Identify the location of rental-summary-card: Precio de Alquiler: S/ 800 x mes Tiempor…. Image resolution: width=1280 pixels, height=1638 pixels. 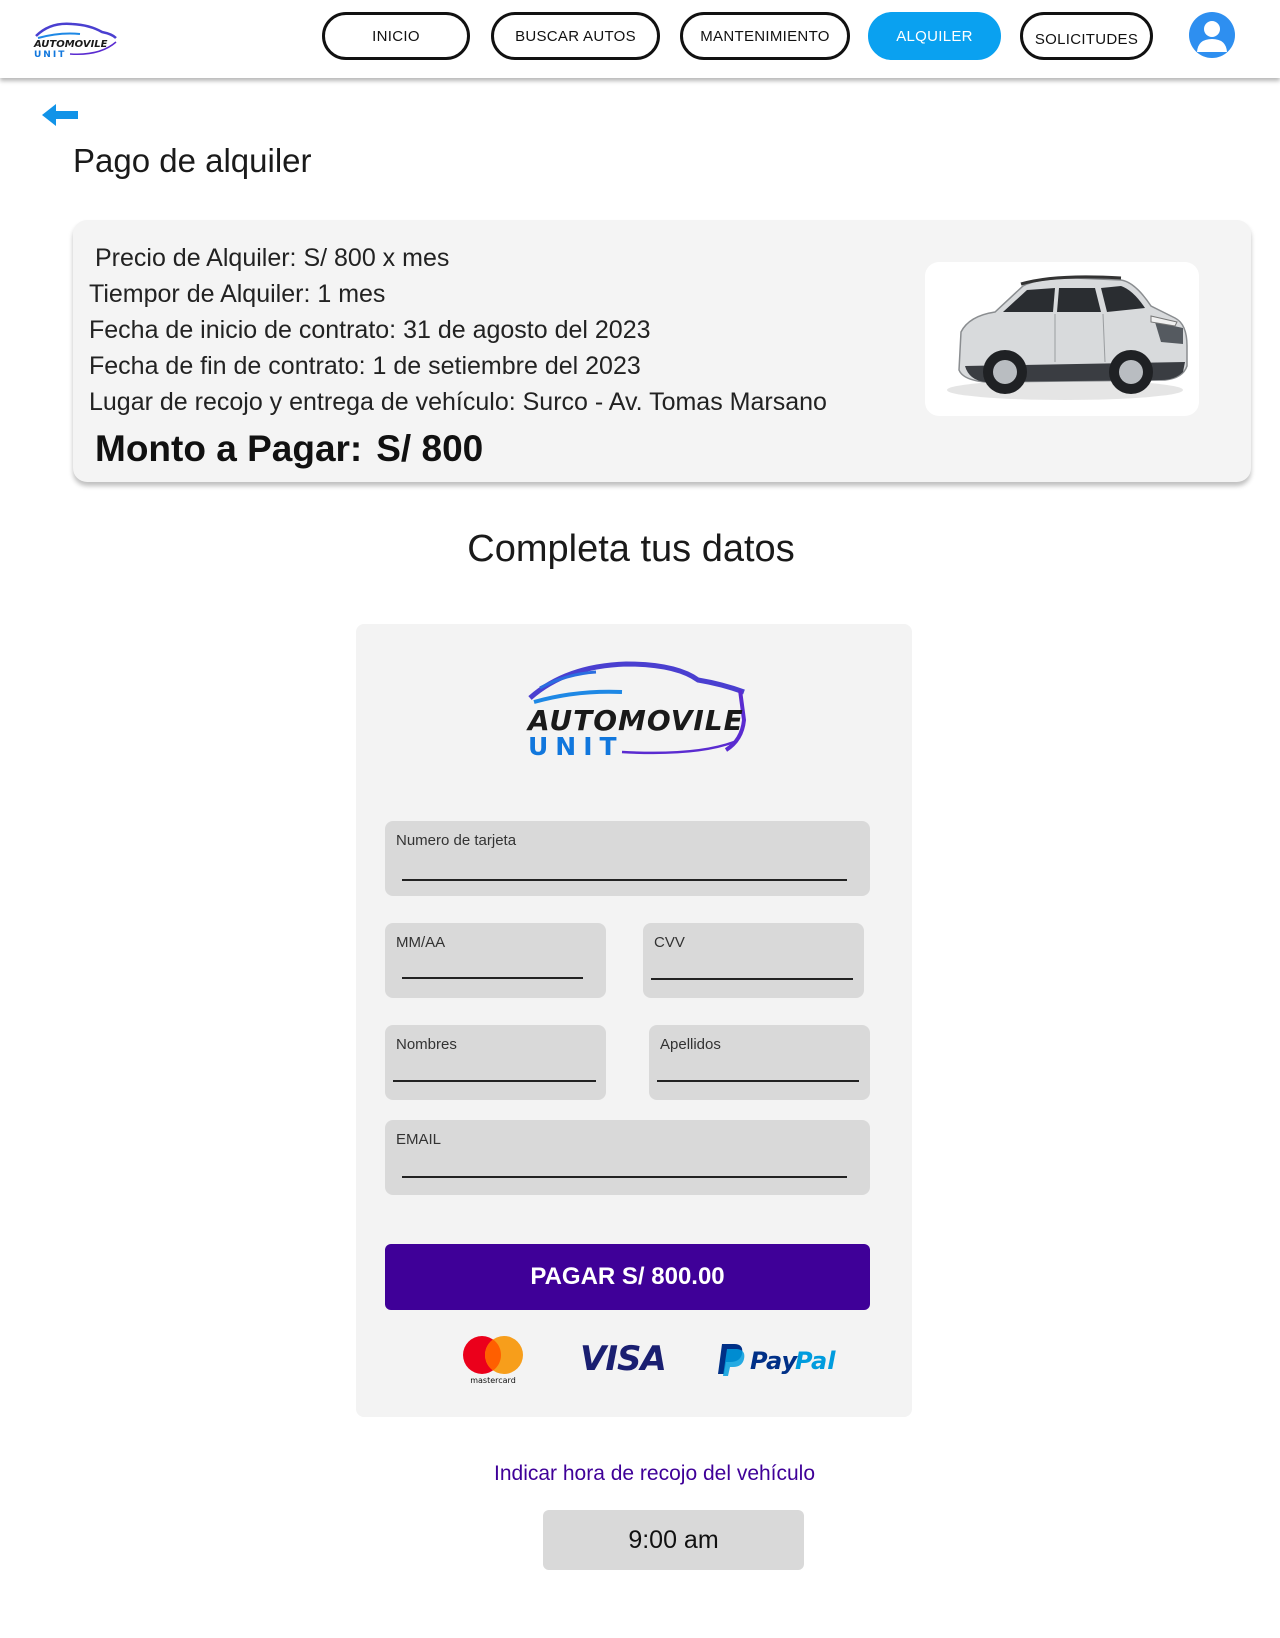
(662, 351).